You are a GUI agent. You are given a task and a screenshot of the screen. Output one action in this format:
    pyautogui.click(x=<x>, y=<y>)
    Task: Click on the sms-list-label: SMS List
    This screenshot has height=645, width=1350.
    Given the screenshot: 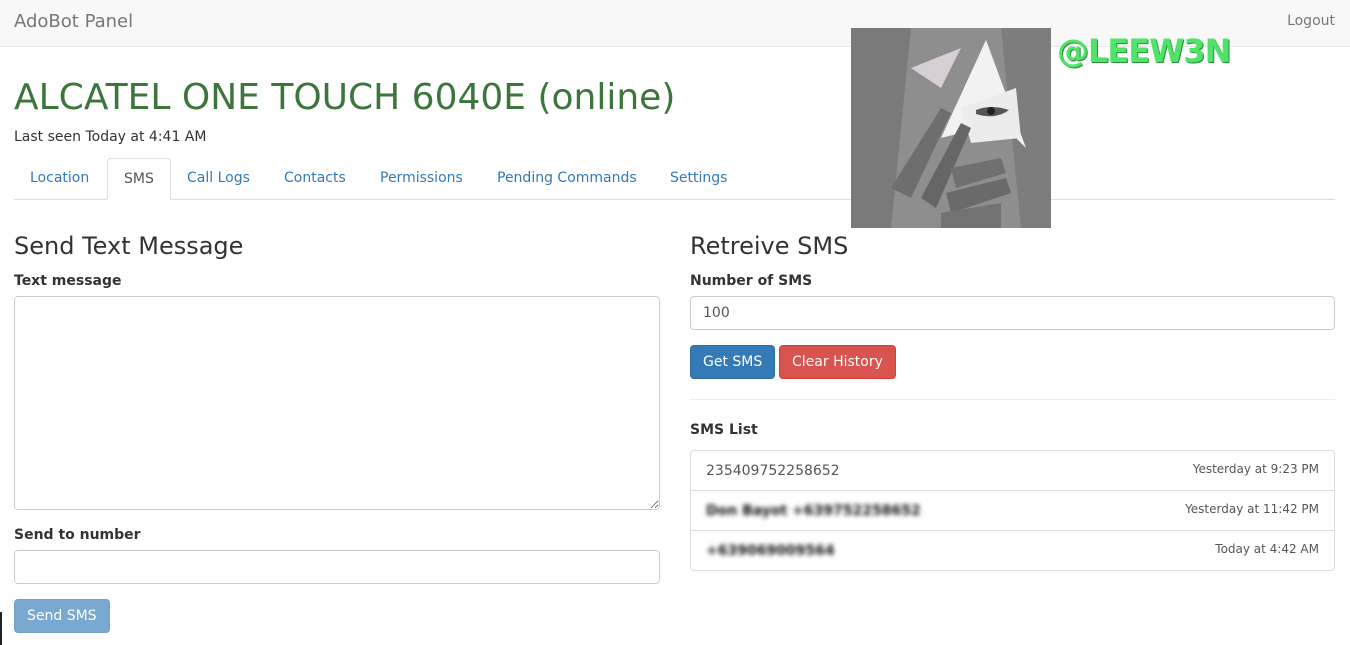 What is the action you would take?
    pyautogui.click(x=724, y=430)
    